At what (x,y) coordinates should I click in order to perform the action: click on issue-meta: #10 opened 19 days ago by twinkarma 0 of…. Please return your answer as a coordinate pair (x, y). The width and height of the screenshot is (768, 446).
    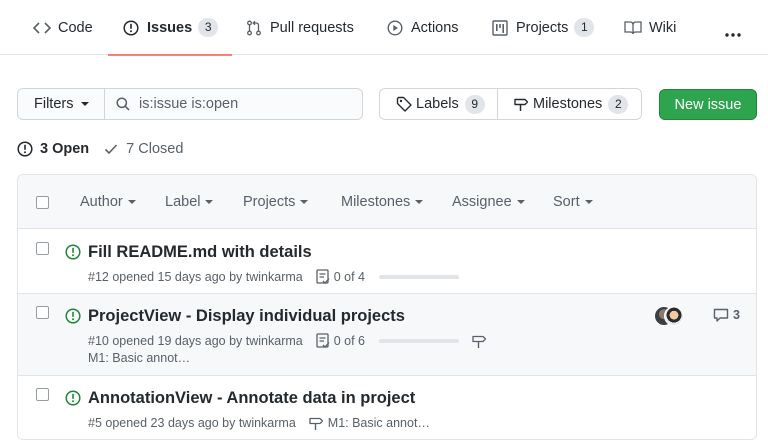
    Looking at the image, I should click on (289, 341).